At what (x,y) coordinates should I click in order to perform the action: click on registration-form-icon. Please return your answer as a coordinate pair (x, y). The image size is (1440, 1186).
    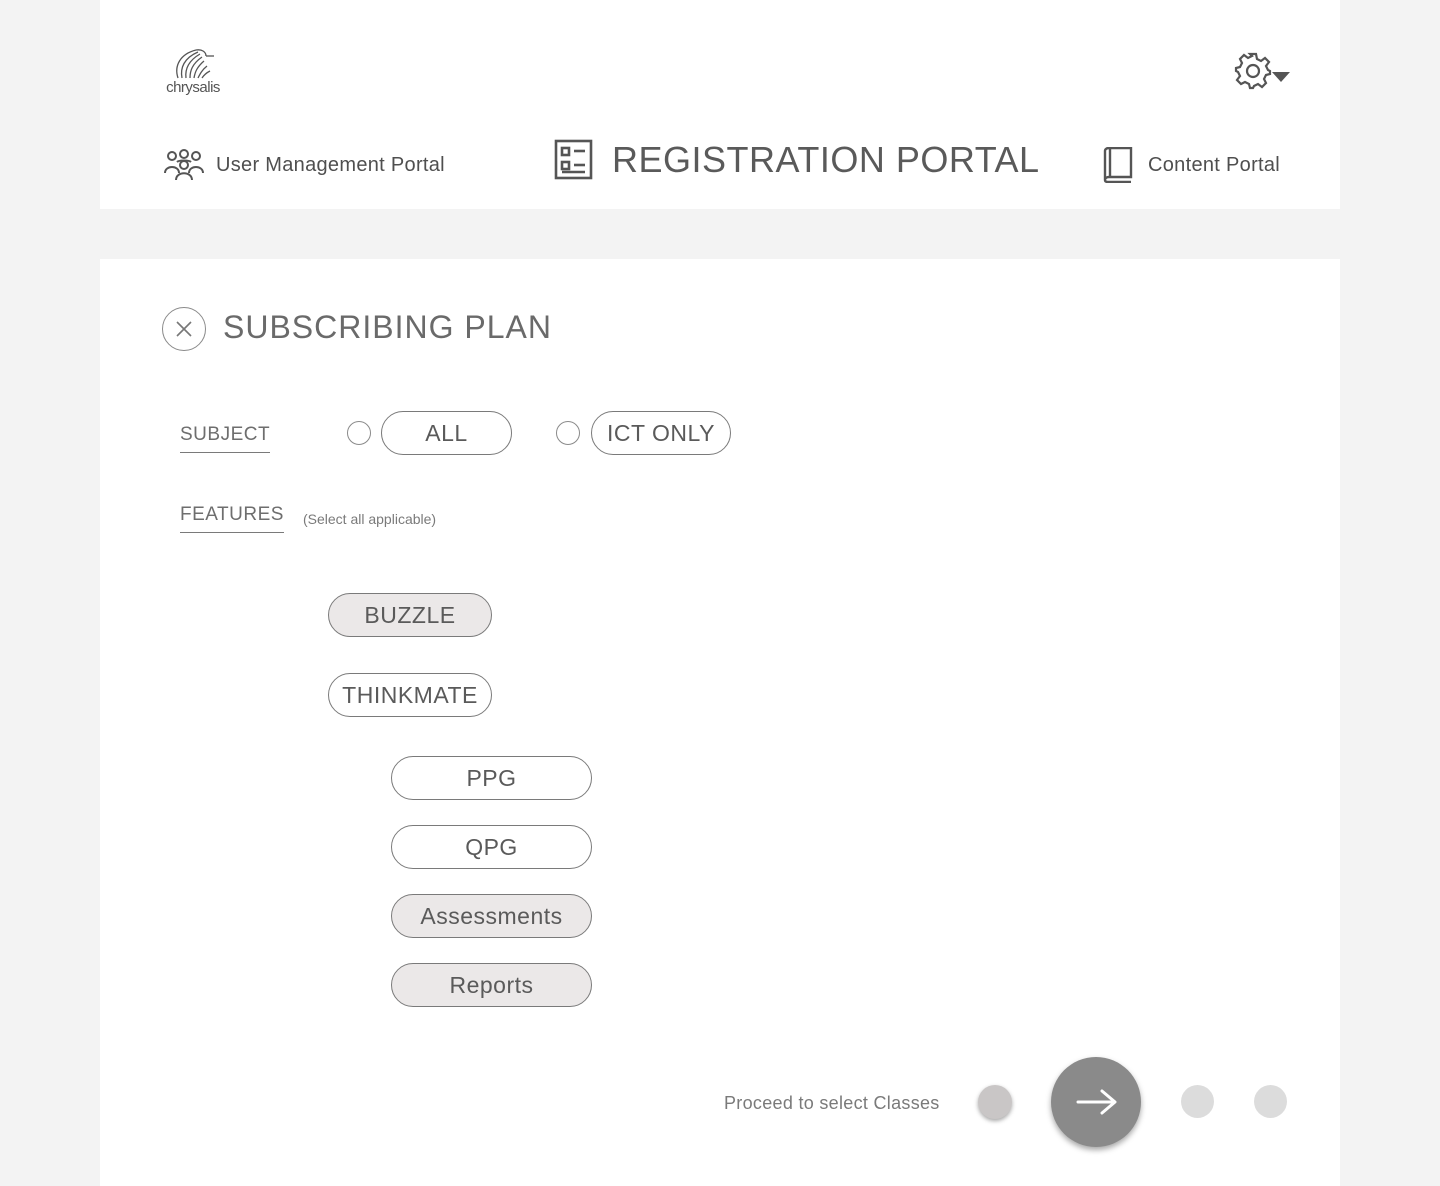
    Looking at the image, I should click on (573, 159).